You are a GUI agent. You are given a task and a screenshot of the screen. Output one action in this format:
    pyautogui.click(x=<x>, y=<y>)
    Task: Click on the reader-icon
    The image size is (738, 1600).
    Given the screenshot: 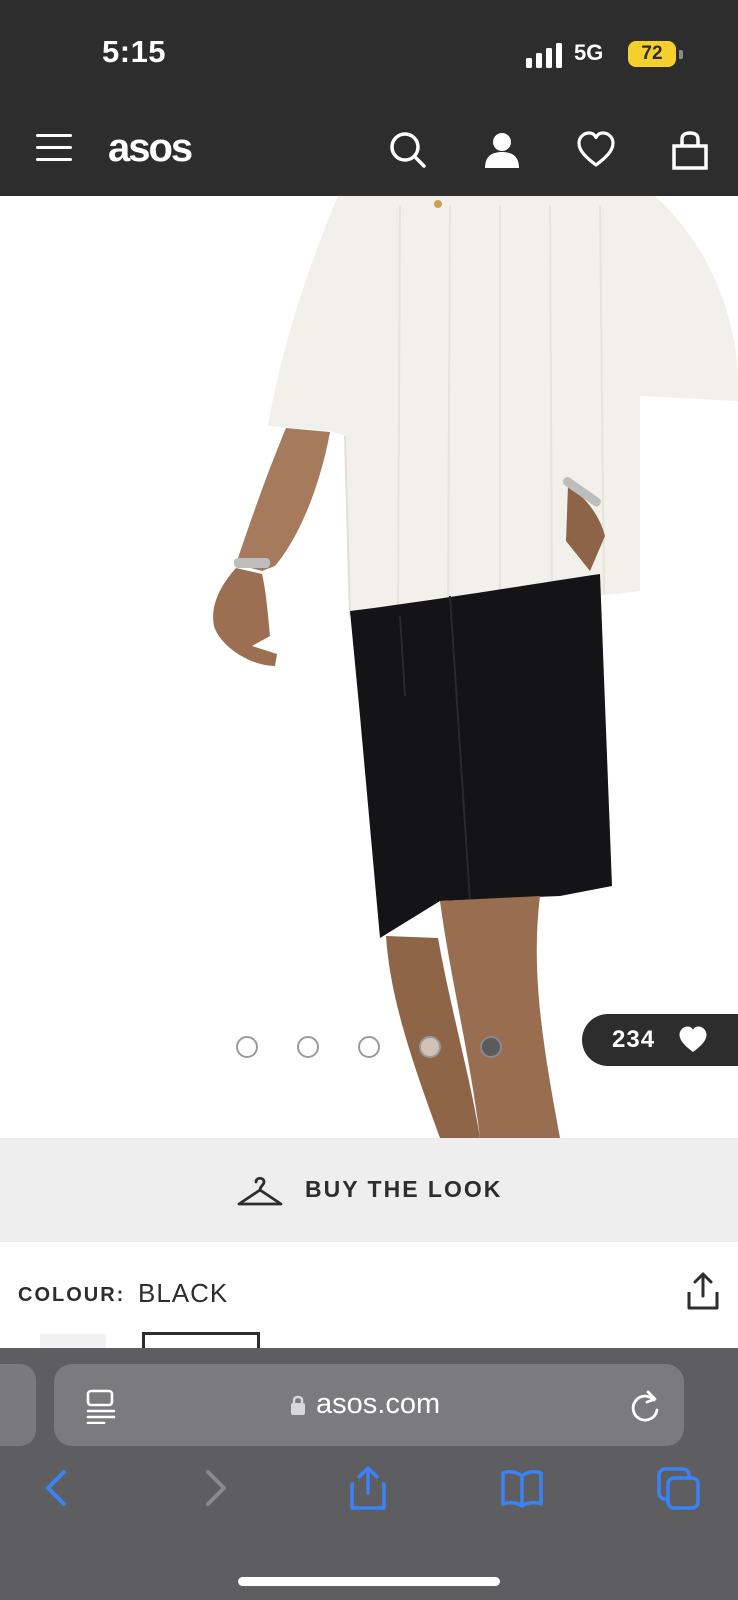 What is the action you would take?
    pyautogui.click(x=101, y=1406)
    